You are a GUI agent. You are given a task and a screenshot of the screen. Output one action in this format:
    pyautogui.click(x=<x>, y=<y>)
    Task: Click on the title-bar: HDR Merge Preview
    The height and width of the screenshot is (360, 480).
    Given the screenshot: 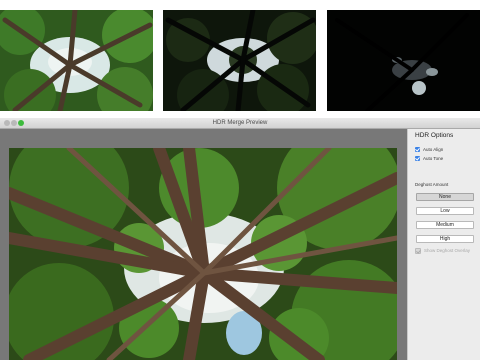 What is the action you would take?
    pyautogui.click(x=240, y=123)
    